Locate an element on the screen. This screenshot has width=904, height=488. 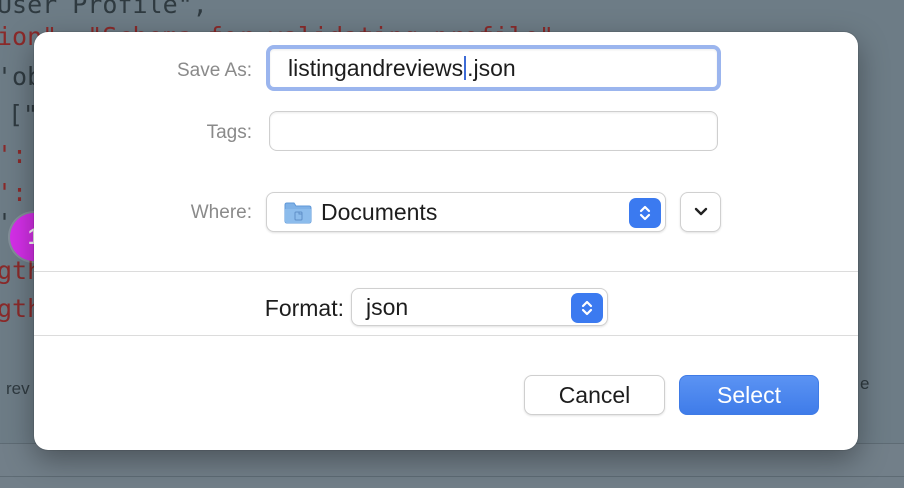
cancel-label: Cancel is located at coordinates (594, 394).